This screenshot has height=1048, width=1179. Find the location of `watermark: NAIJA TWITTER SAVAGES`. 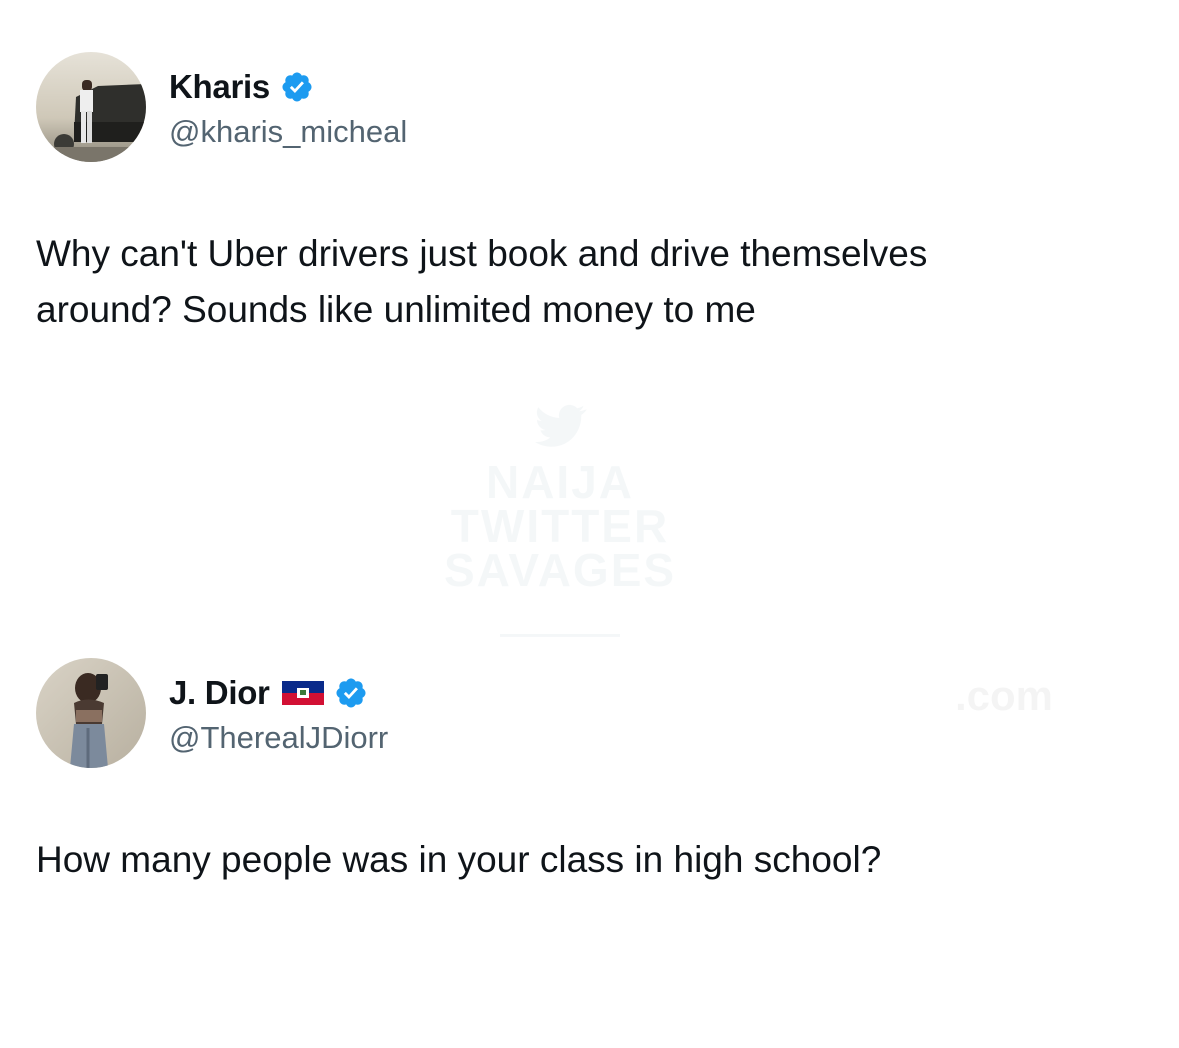

watermark: NAIJA TWITTER SAVAGES is located at coordinates (560, 520).